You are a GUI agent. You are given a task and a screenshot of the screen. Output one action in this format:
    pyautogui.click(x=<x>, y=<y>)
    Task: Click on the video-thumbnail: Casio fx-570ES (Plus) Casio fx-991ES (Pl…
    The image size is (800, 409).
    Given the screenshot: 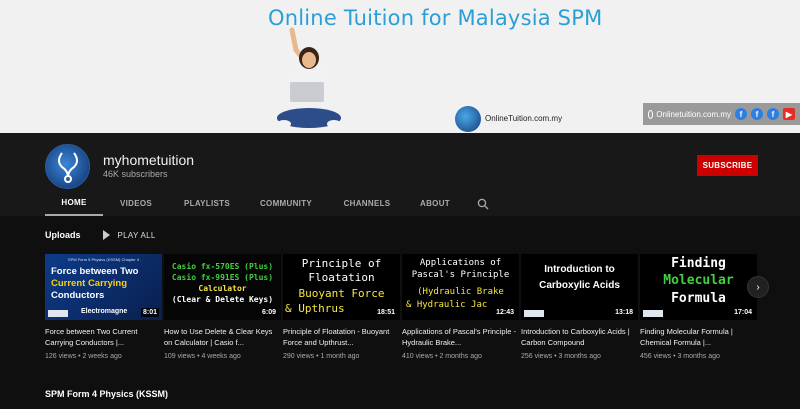 What is the action you would take?
    pyautogui.click(x=222, y=287)
    